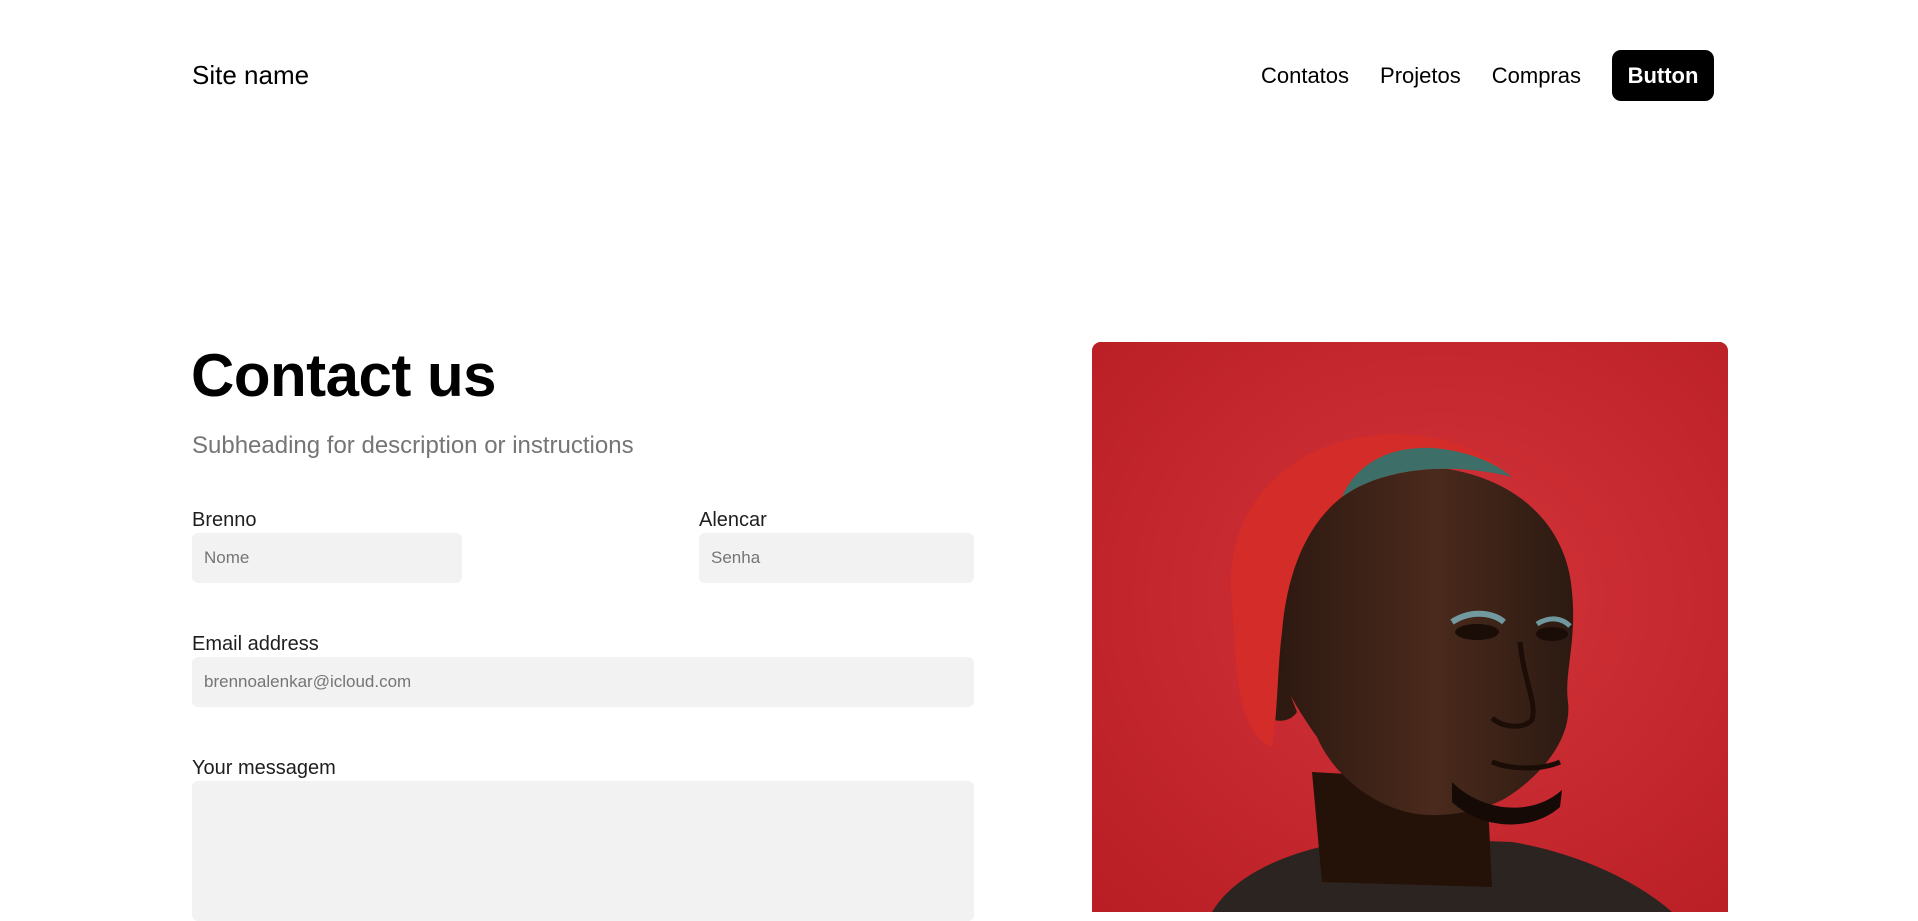  I want to click on first-name-input, so click(327, 558).